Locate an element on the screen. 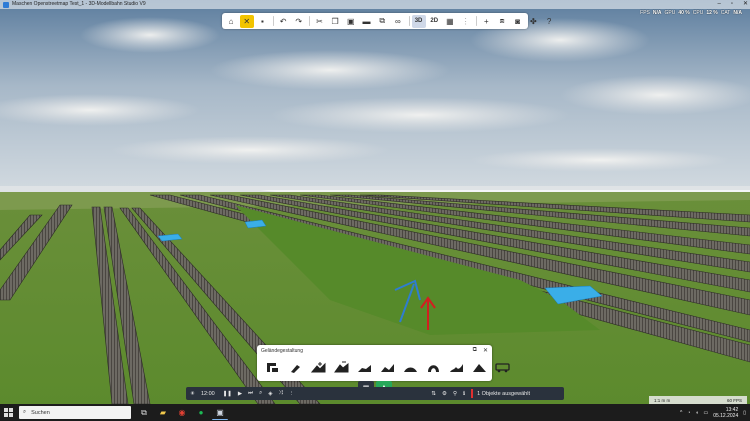 The width and height of the screenshot is (750, 421). terrain-panel: Geländegestaltung ⧉ ✕ is located at coordinates (383, 363).